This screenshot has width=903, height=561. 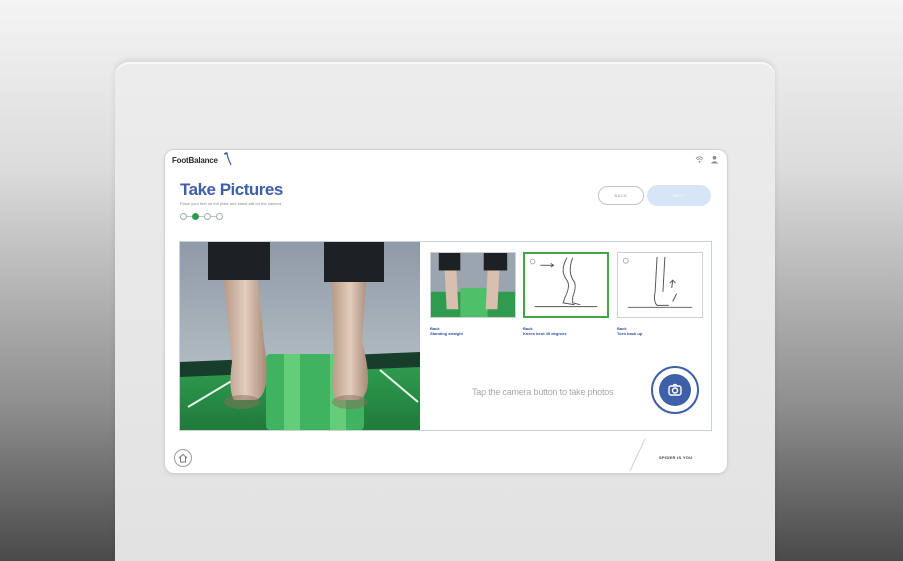 I want to click on next-button: NEXT, so click(x=679, y=195).